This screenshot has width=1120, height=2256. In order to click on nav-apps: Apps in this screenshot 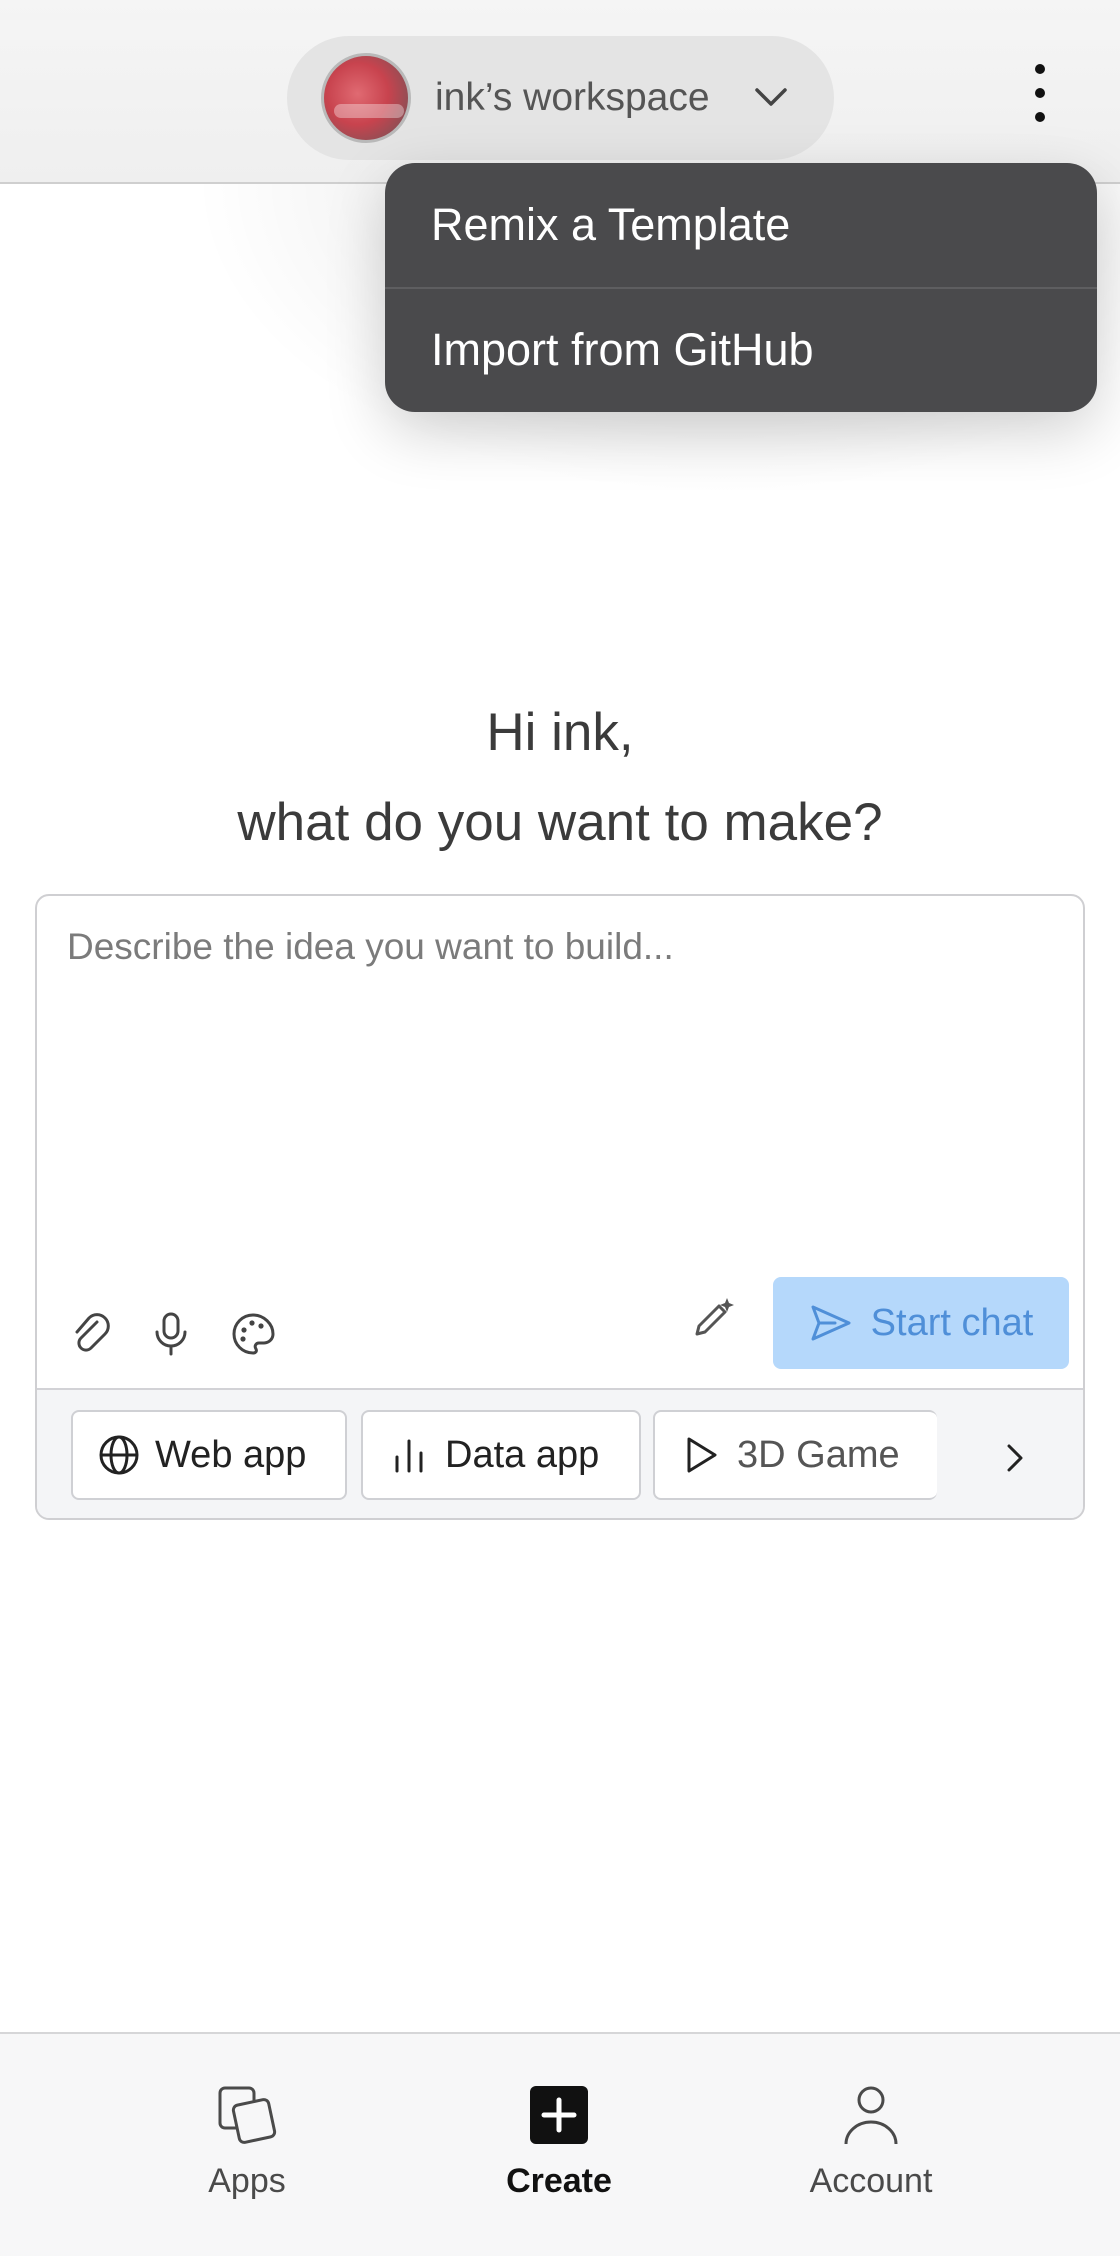, I will do `click(247, 2157)`.